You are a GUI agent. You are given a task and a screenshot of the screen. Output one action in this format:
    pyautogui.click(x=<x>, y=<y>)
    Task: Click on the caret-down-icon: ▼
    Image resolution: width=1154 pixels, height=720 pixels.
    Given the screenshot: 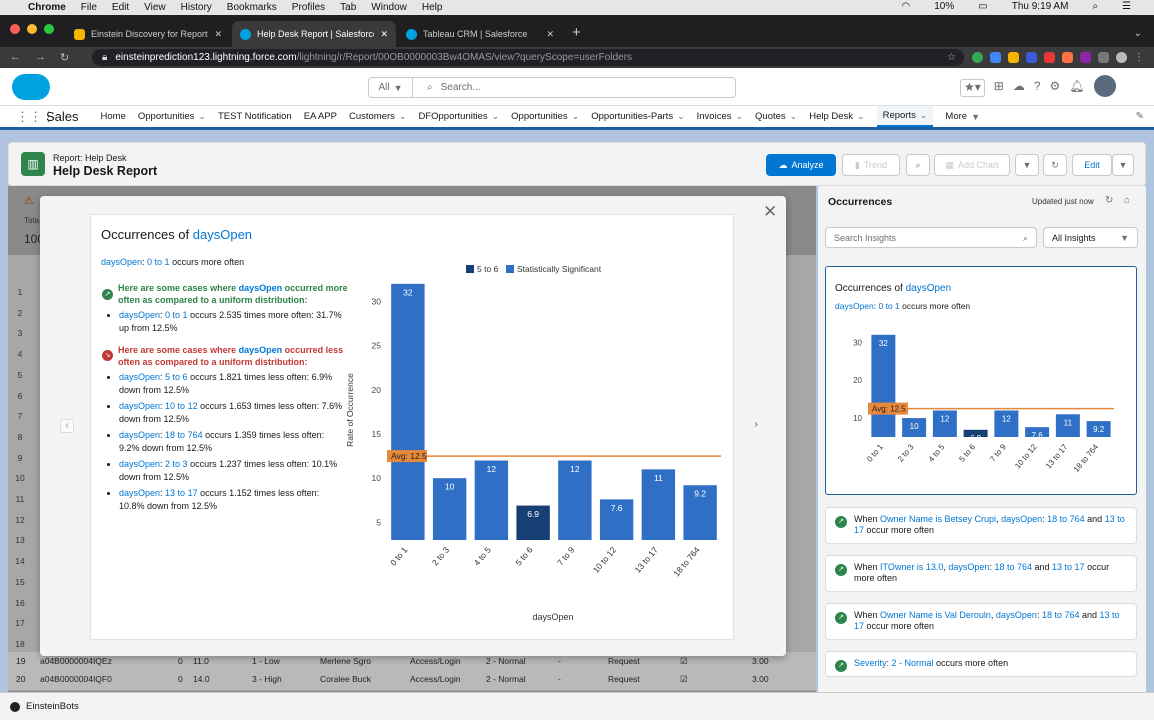 What is the action you would take?
    pyautogui.click(x=975, y=117)
    